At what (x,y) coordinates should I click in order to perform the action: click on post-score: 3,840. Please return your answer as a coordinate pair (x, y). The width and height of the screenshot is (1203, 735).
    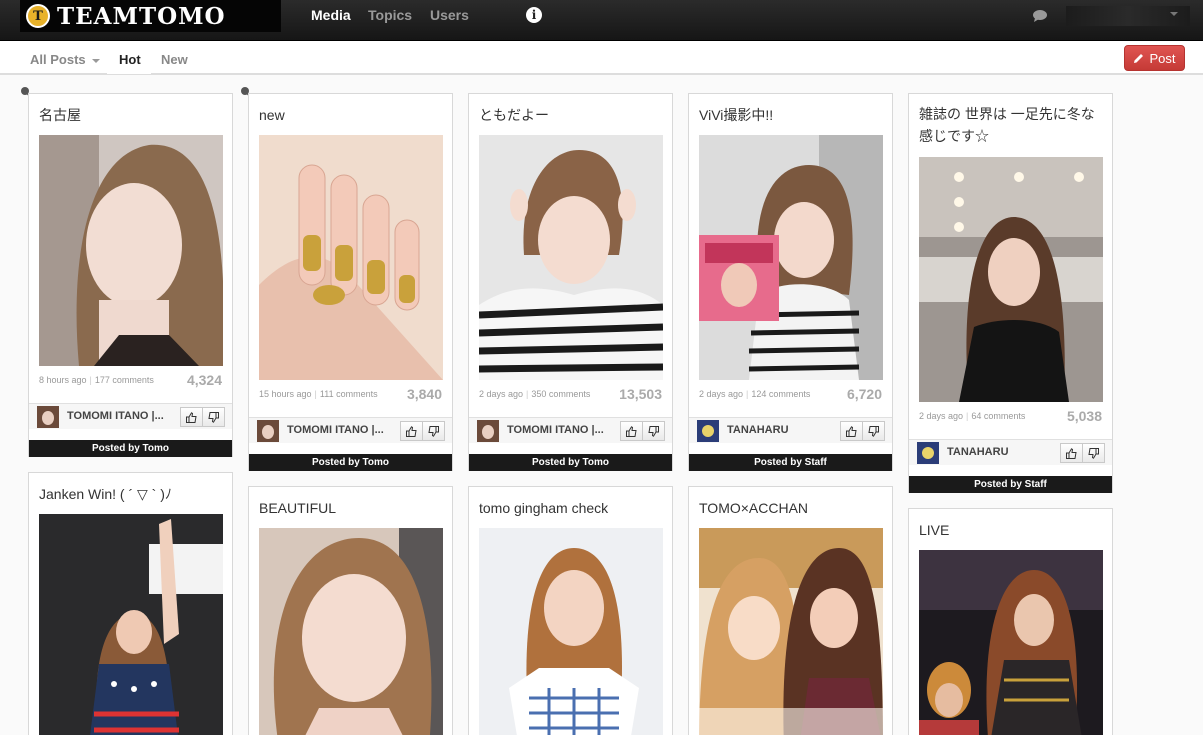
    Looking at the image, I should click on (424, 394).